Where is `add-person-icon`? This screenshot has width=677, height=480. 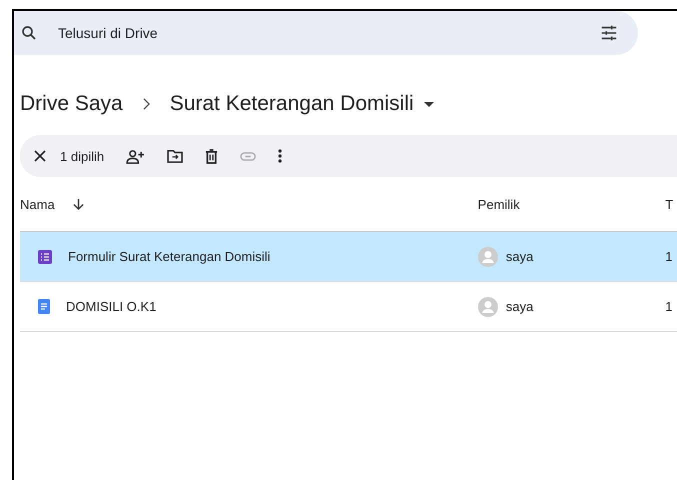 add-person-icon is located at coordinates (136, 156).